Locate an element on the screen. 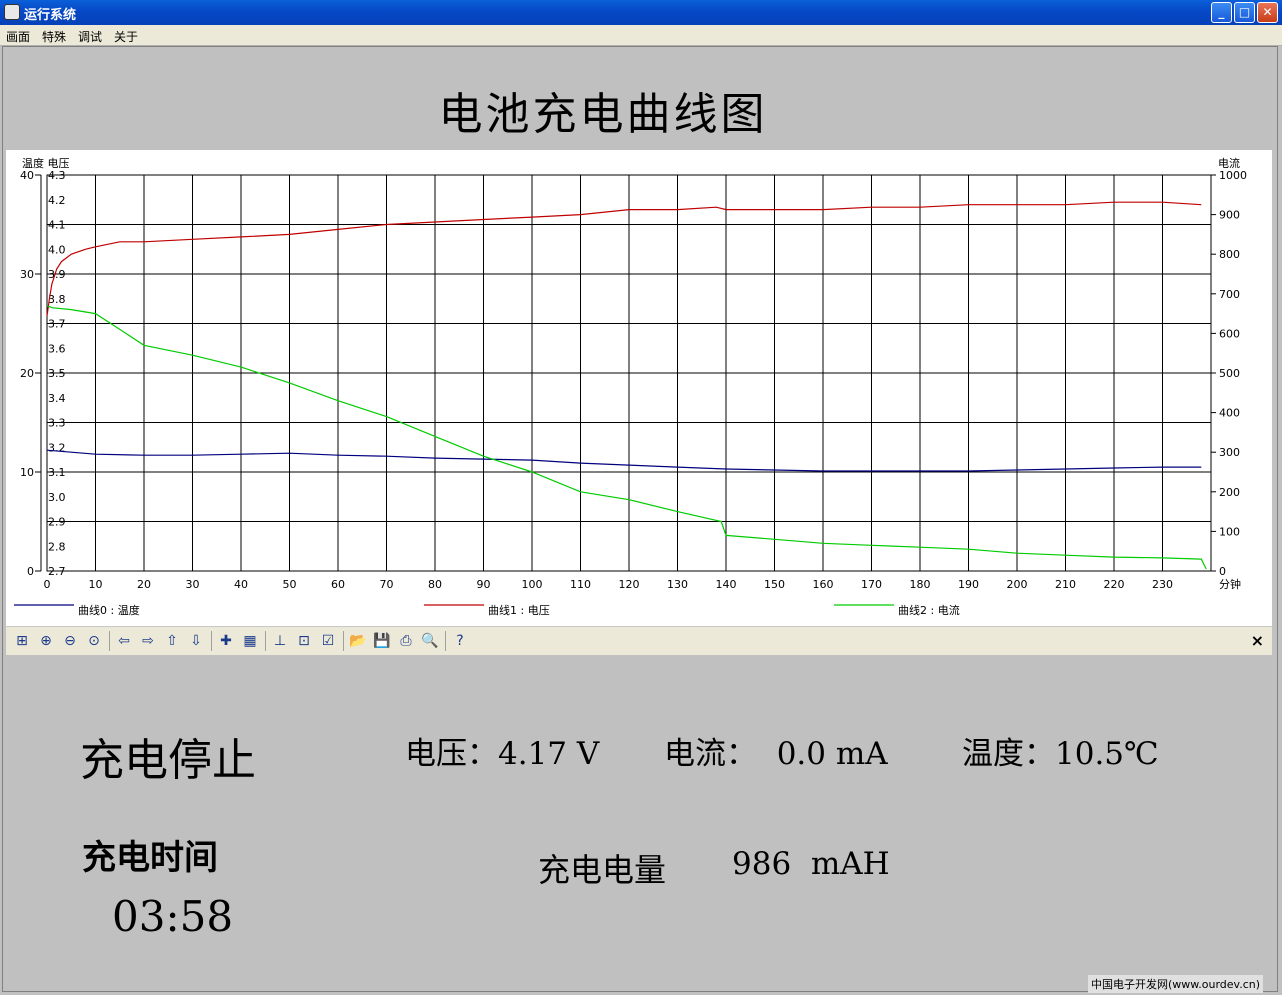  x-tick-label: 230 is located at coordinates (1162, 584).